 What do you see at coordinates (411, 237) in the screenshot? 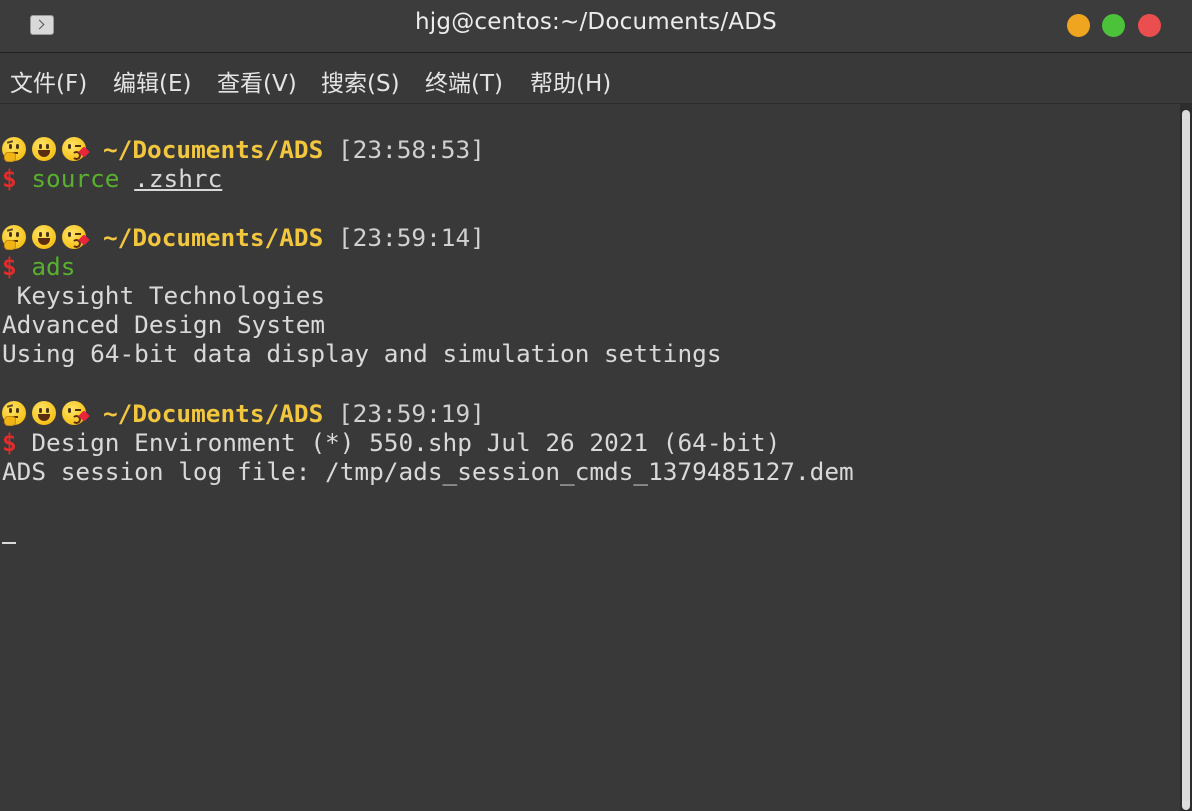
I see `prompt-timestamp: [23:59:14]` at bounding box center [411, 237].